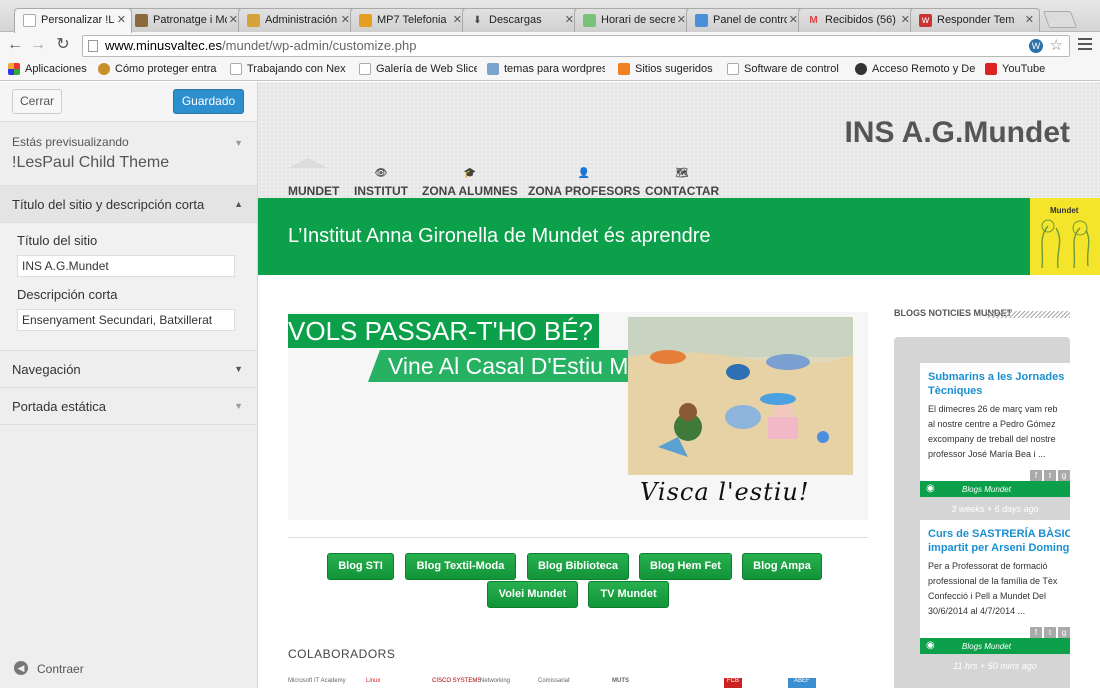 This screenshot has width=1100, height=688. Describe the element at coordinates (373, 683) in the screenshot. I see `sponsor-logo: Linux` at that location.